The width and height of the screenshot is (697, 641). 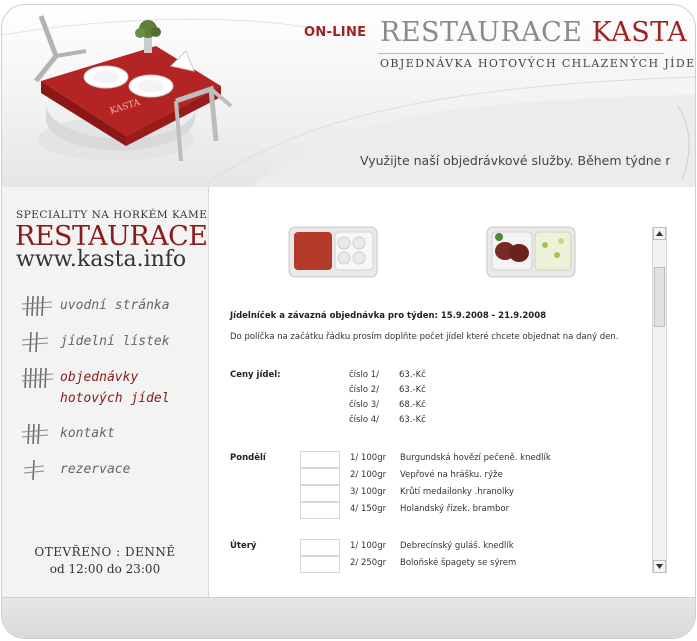 I want to click on nav-item-rezervace: rezervace, so click(x=75, y=470).